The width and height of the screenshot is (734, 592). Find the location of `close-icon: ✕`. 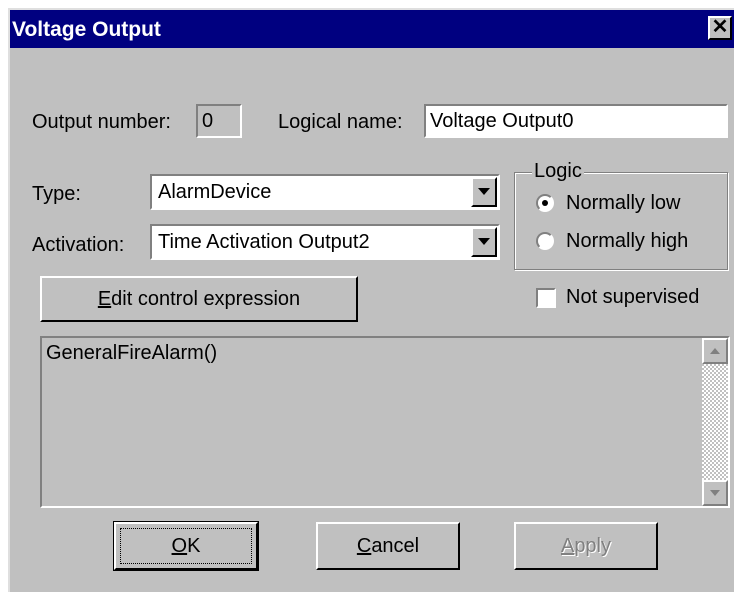

close-icon: ✕ is located at coordinates (720, 27).